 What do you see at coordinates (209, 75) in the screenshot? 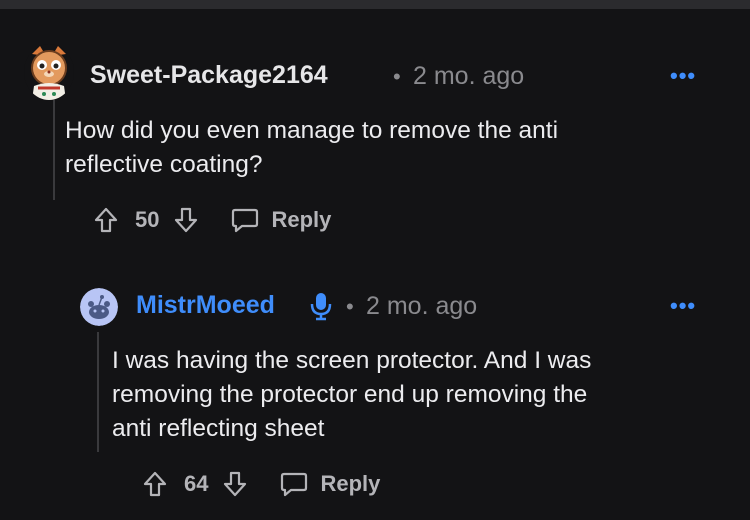
I see `username: Sweet-Package2164` at bounding box center [209, 75].